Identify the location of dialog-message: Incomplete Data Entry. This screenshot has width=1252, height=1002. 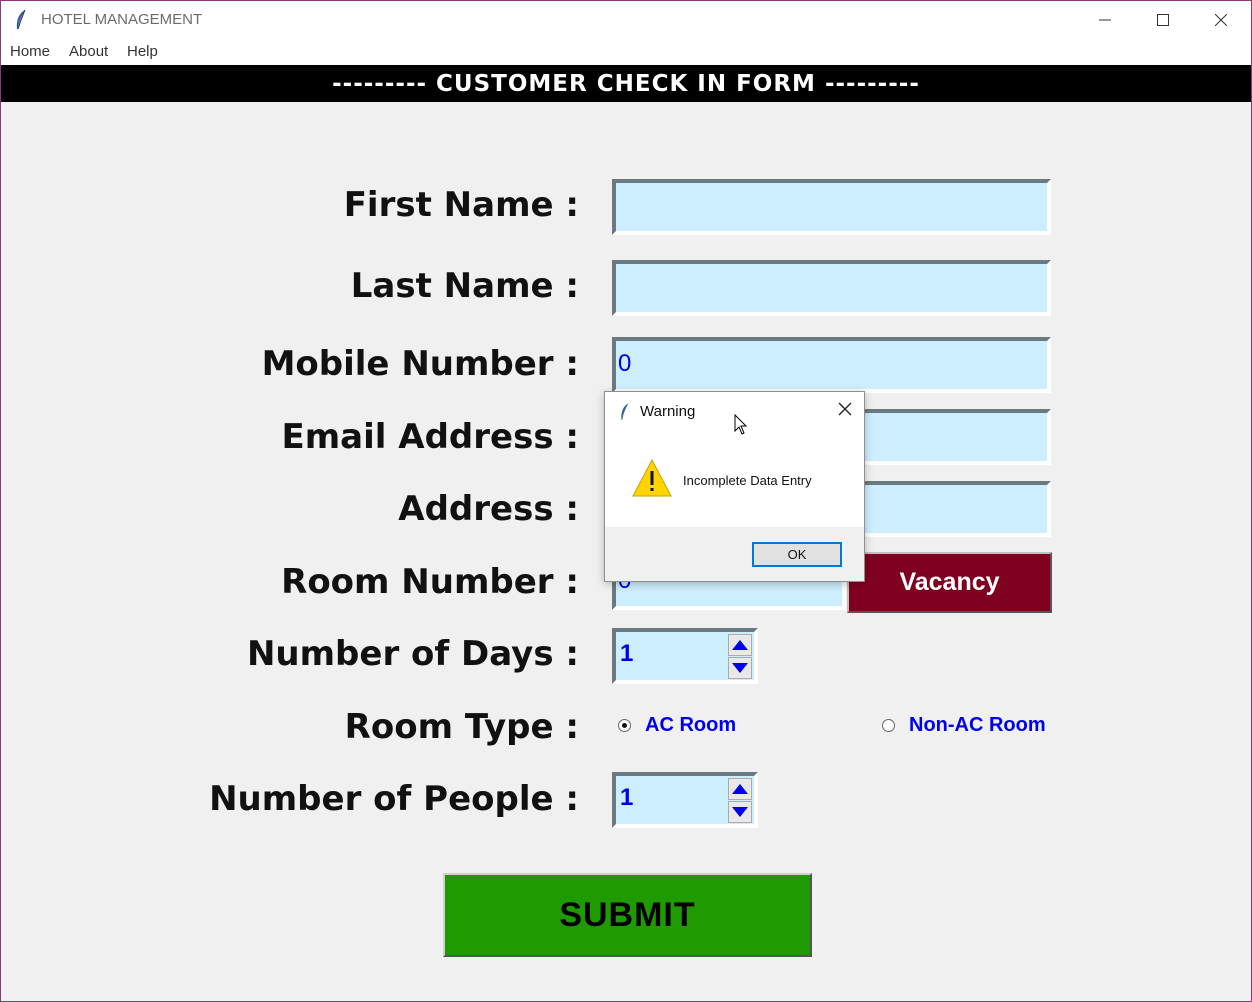
(747, 480).